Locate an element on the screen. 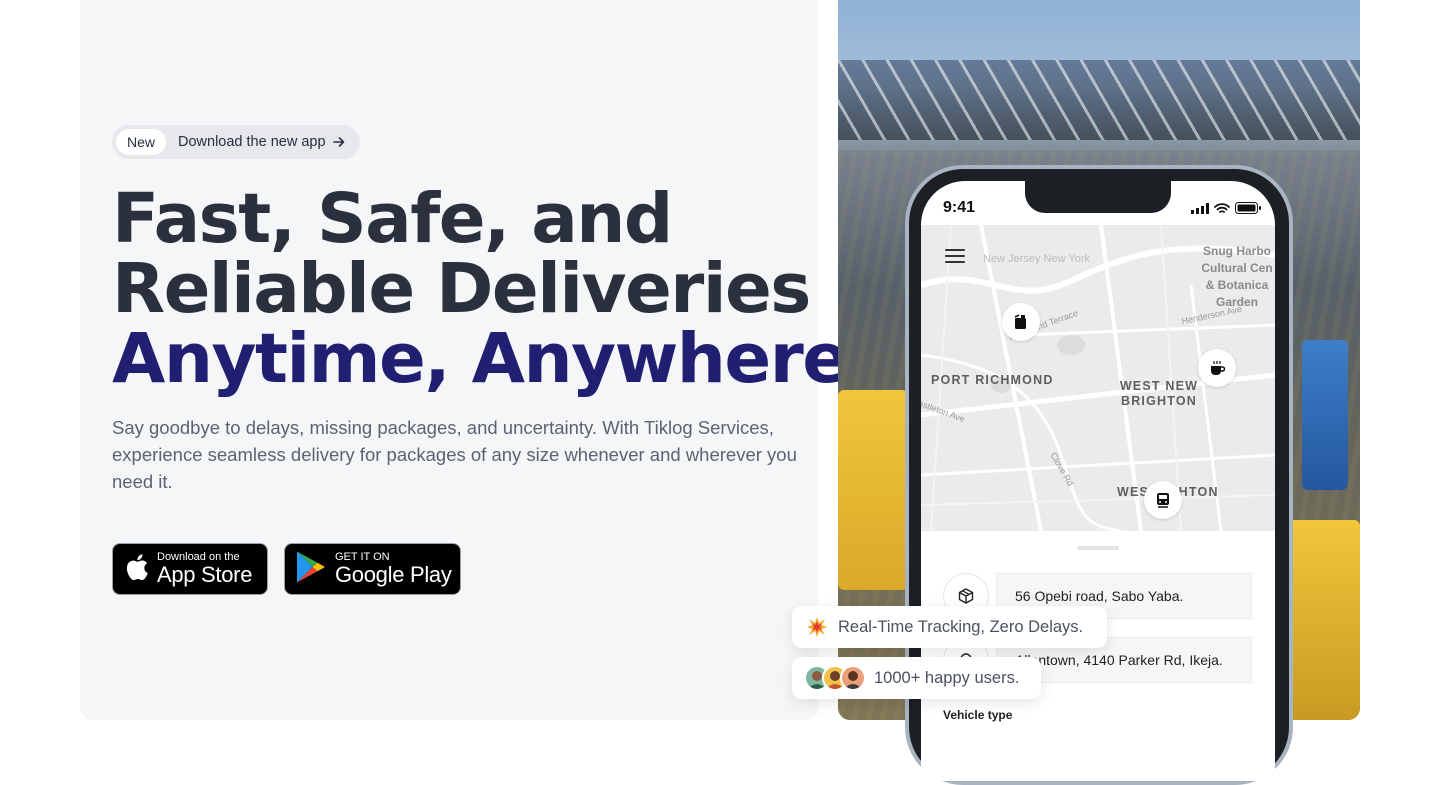 This screenshot has width=1440, height=785. tracking-toast: Real-Time Tracking, Zero Delays. is located at coordinates (949, 627).